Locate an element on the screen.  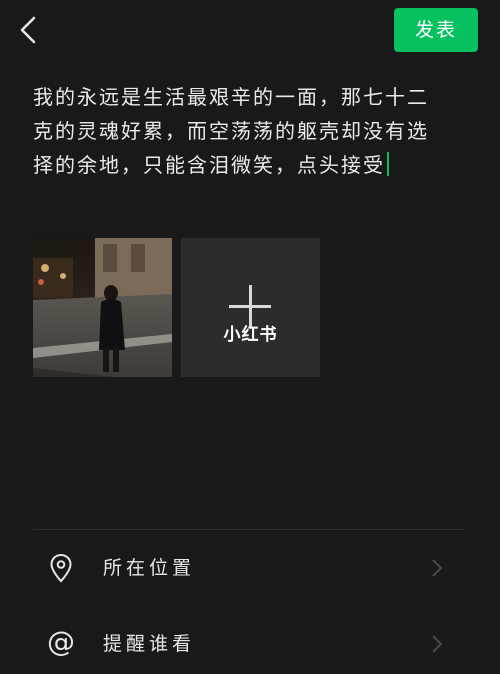
publish-button: 发表 is located at coordinates (436, 30).